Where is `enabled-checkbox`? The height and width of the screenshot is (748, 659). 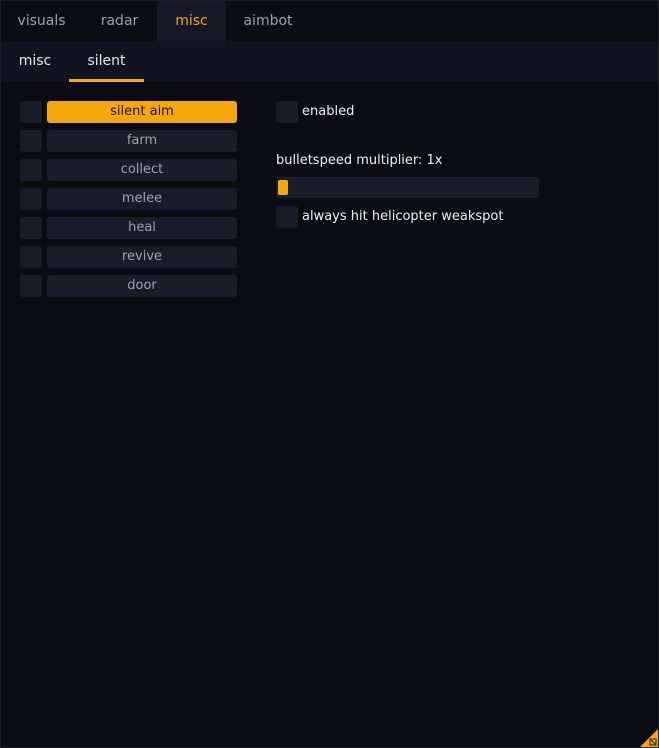
enabled-checkbox is located at coordinates (287, 112).